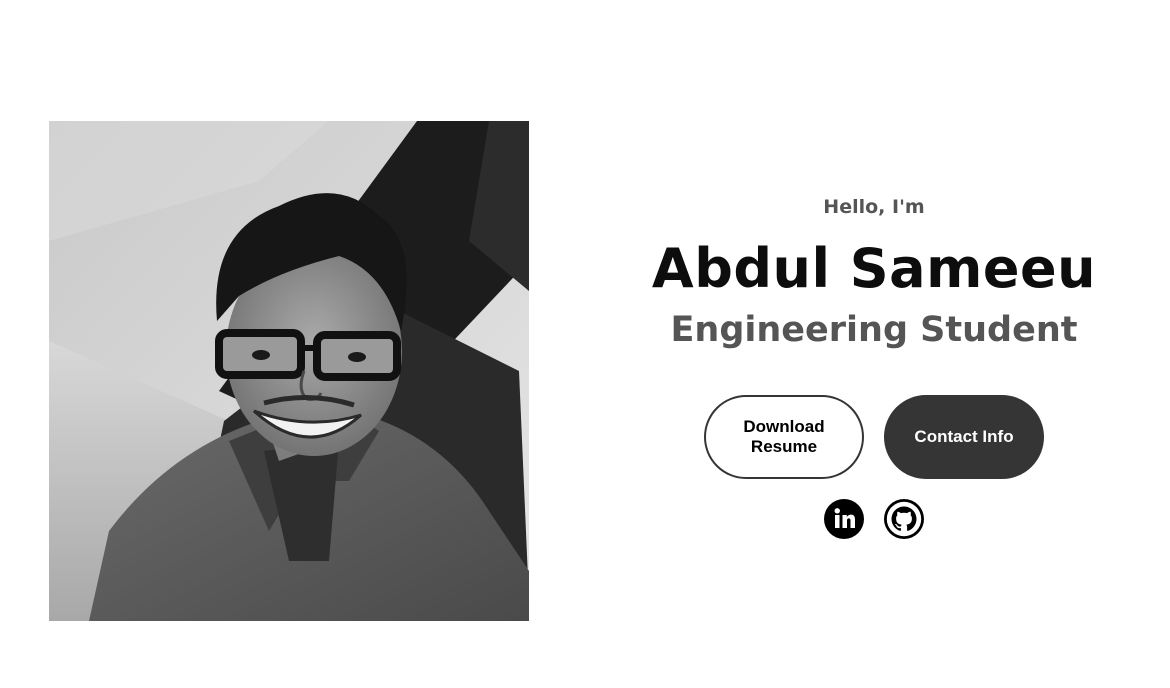 This screenshot has height=688, width=1170. I want to click on linkedin-icon, so click(844, 519).